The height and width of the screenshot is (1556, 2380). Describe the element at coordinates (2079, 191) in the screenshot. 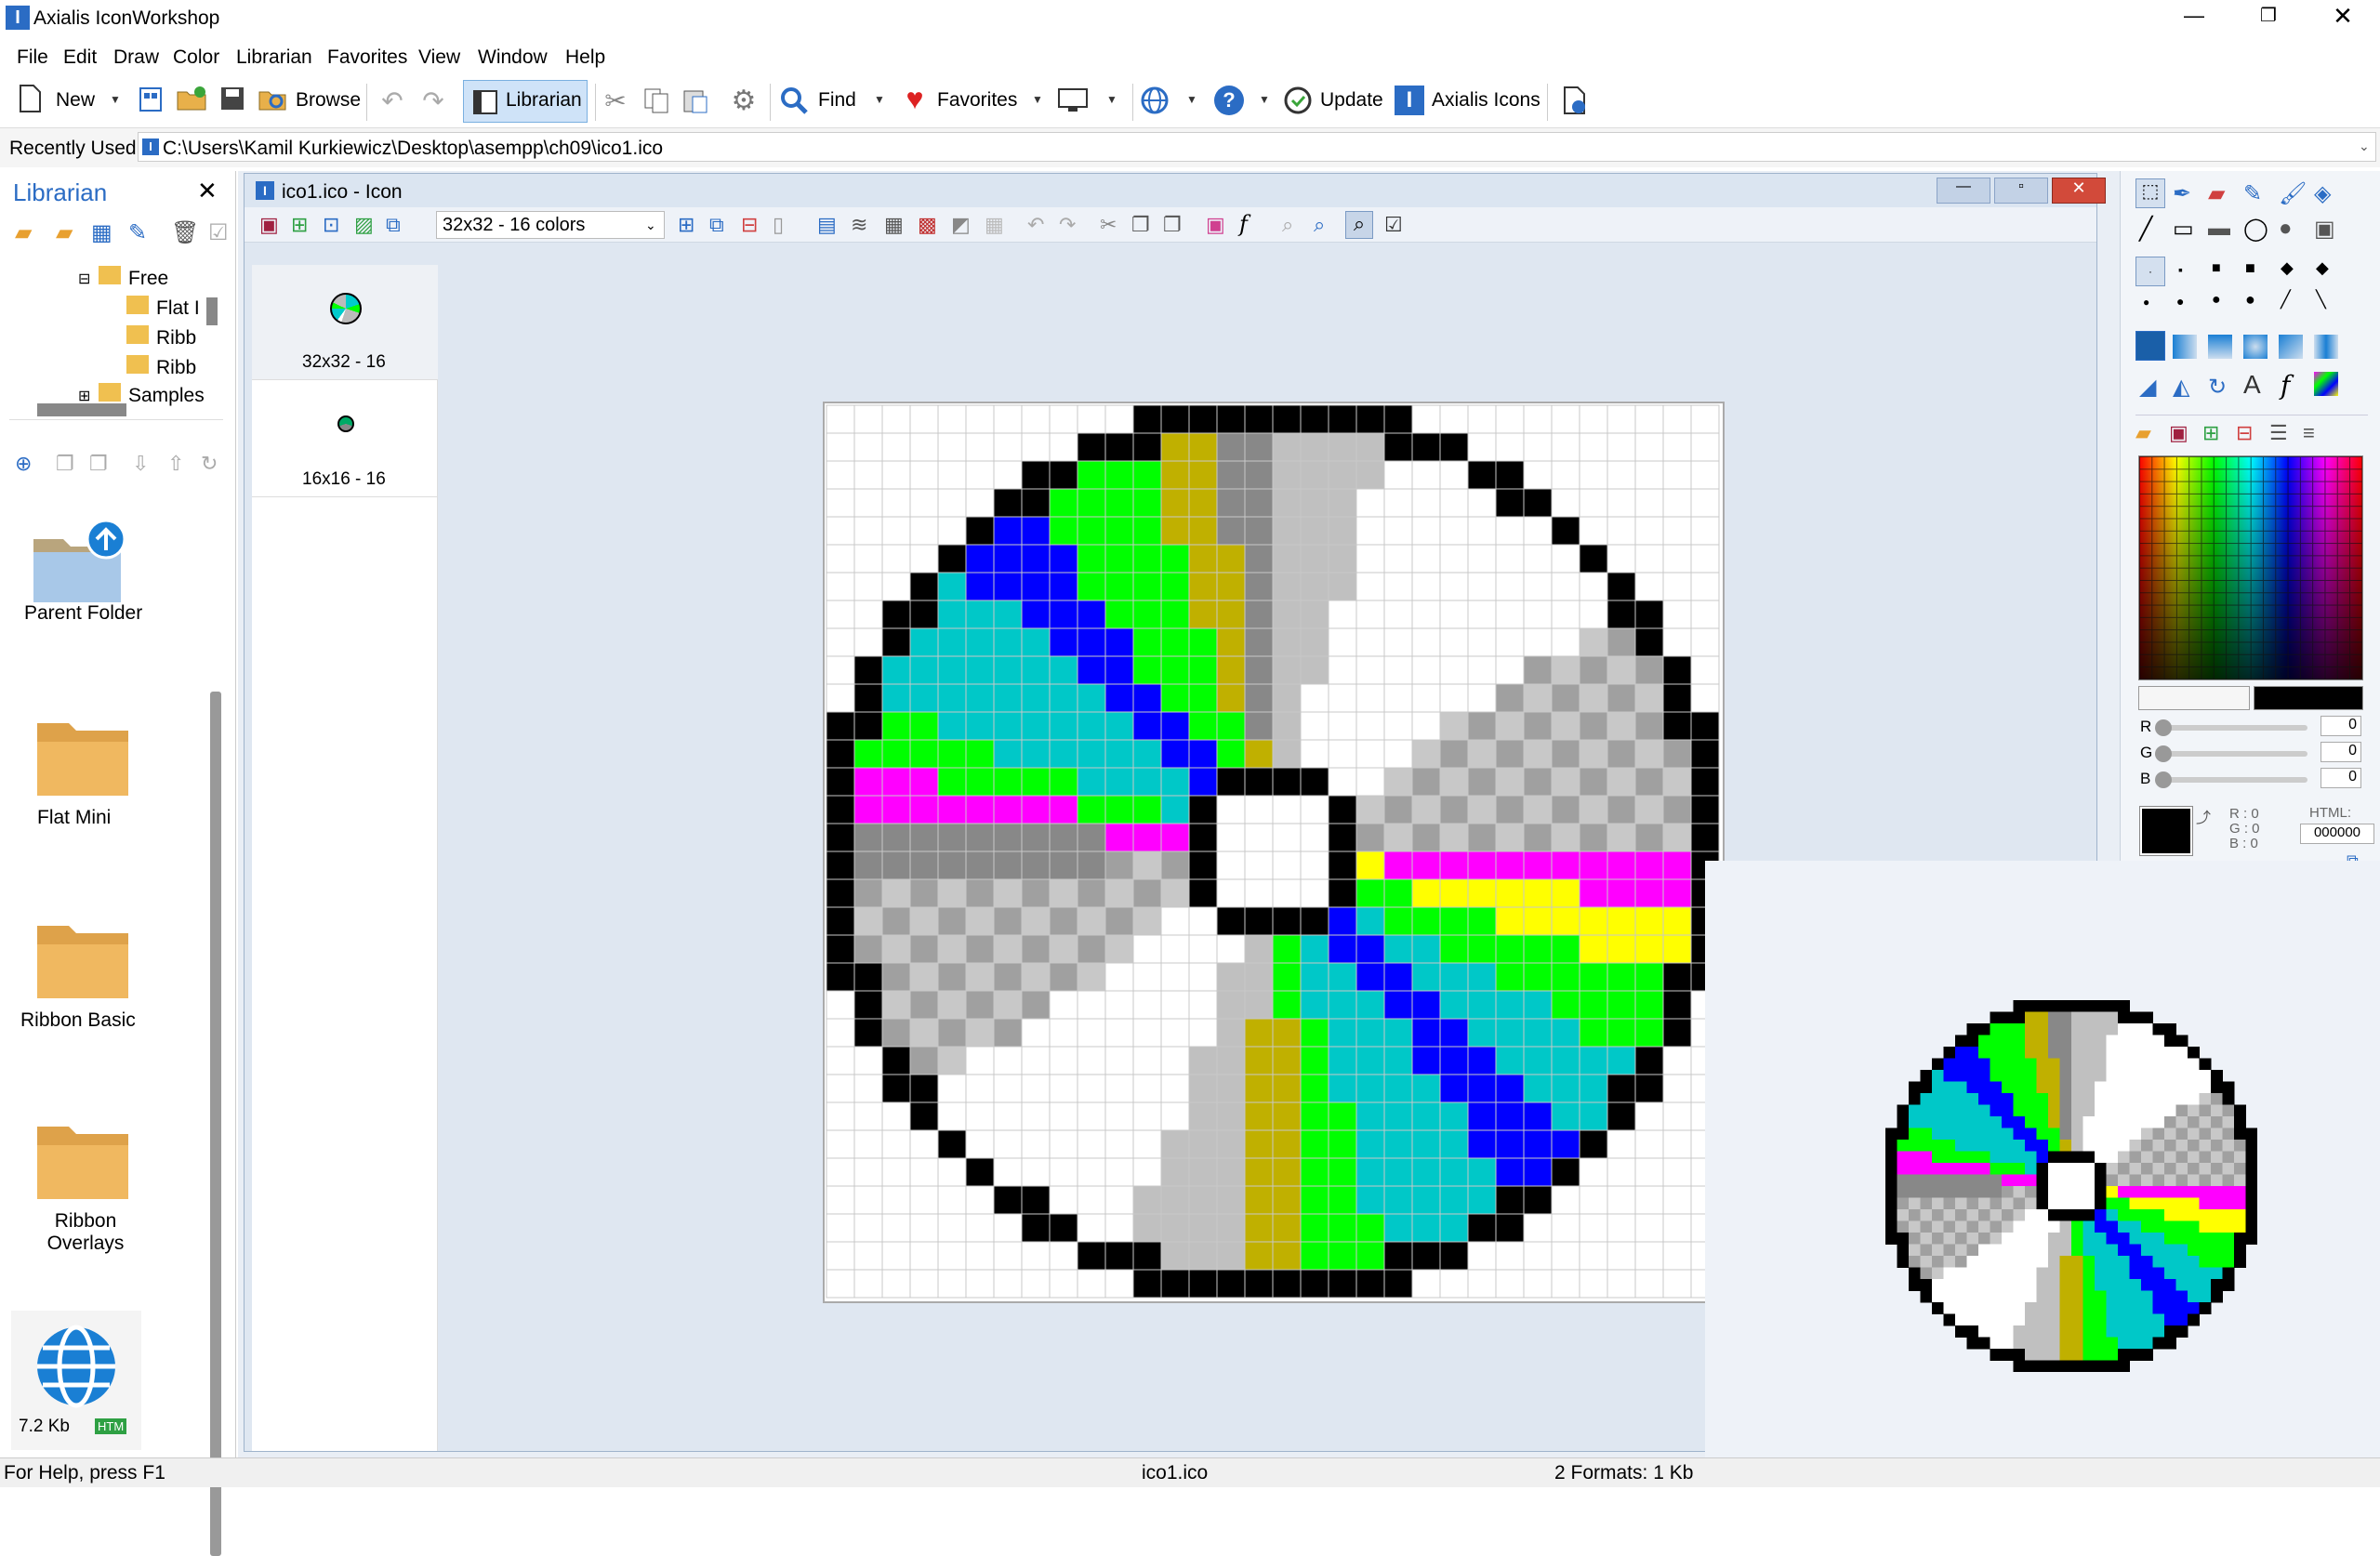

I see `icon-window-close: ✕` at that location.